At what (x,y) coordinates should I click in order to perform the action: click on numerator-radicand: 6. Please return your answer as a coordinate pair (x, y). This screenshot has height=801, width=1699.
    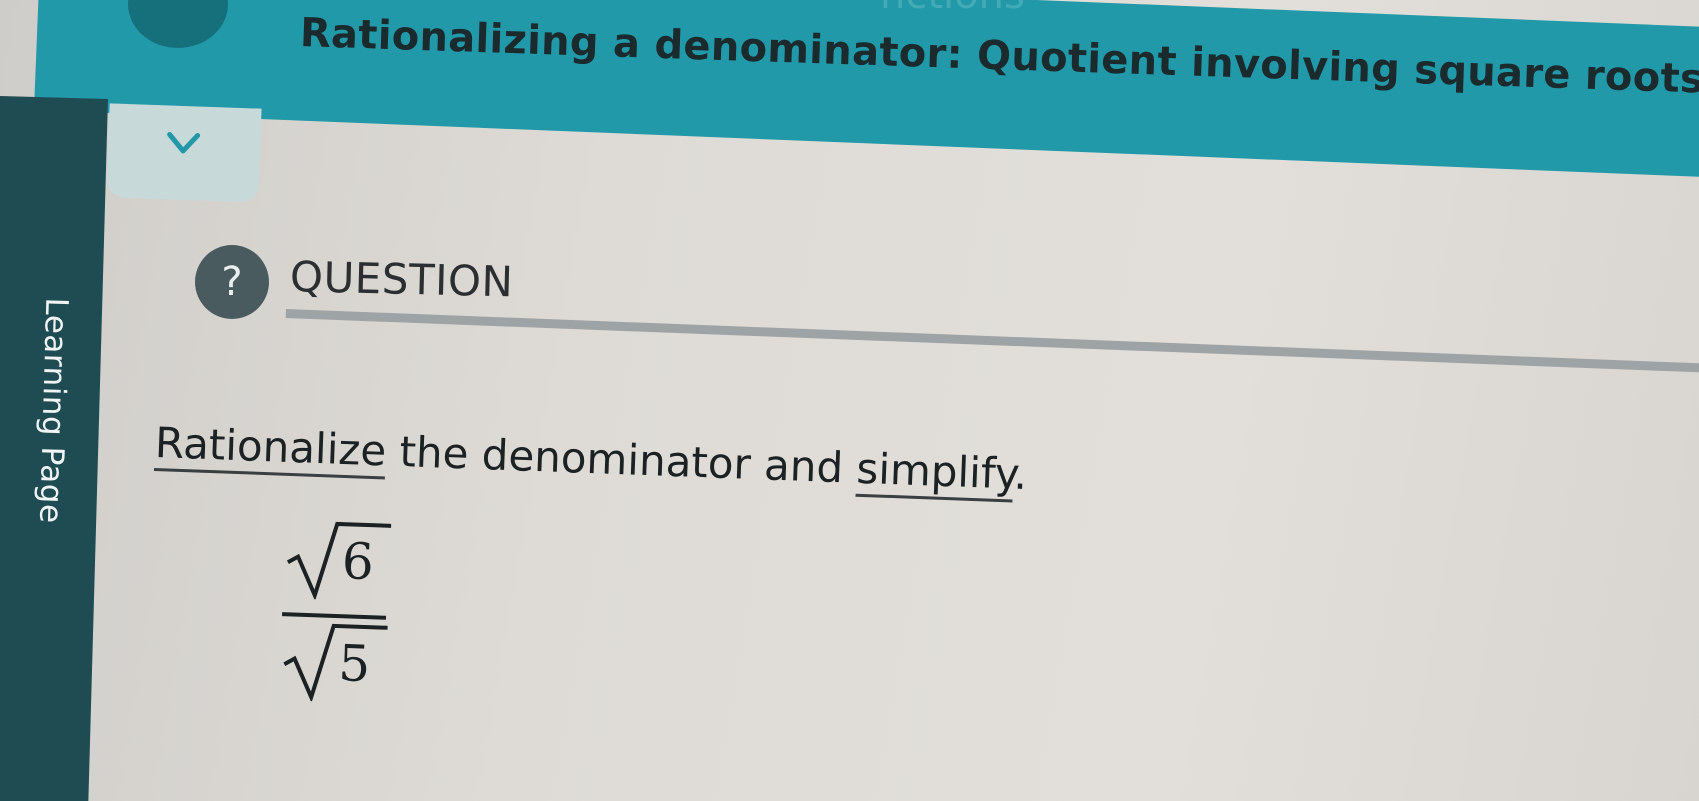
    Looking at the image, I should click on (357, 562).